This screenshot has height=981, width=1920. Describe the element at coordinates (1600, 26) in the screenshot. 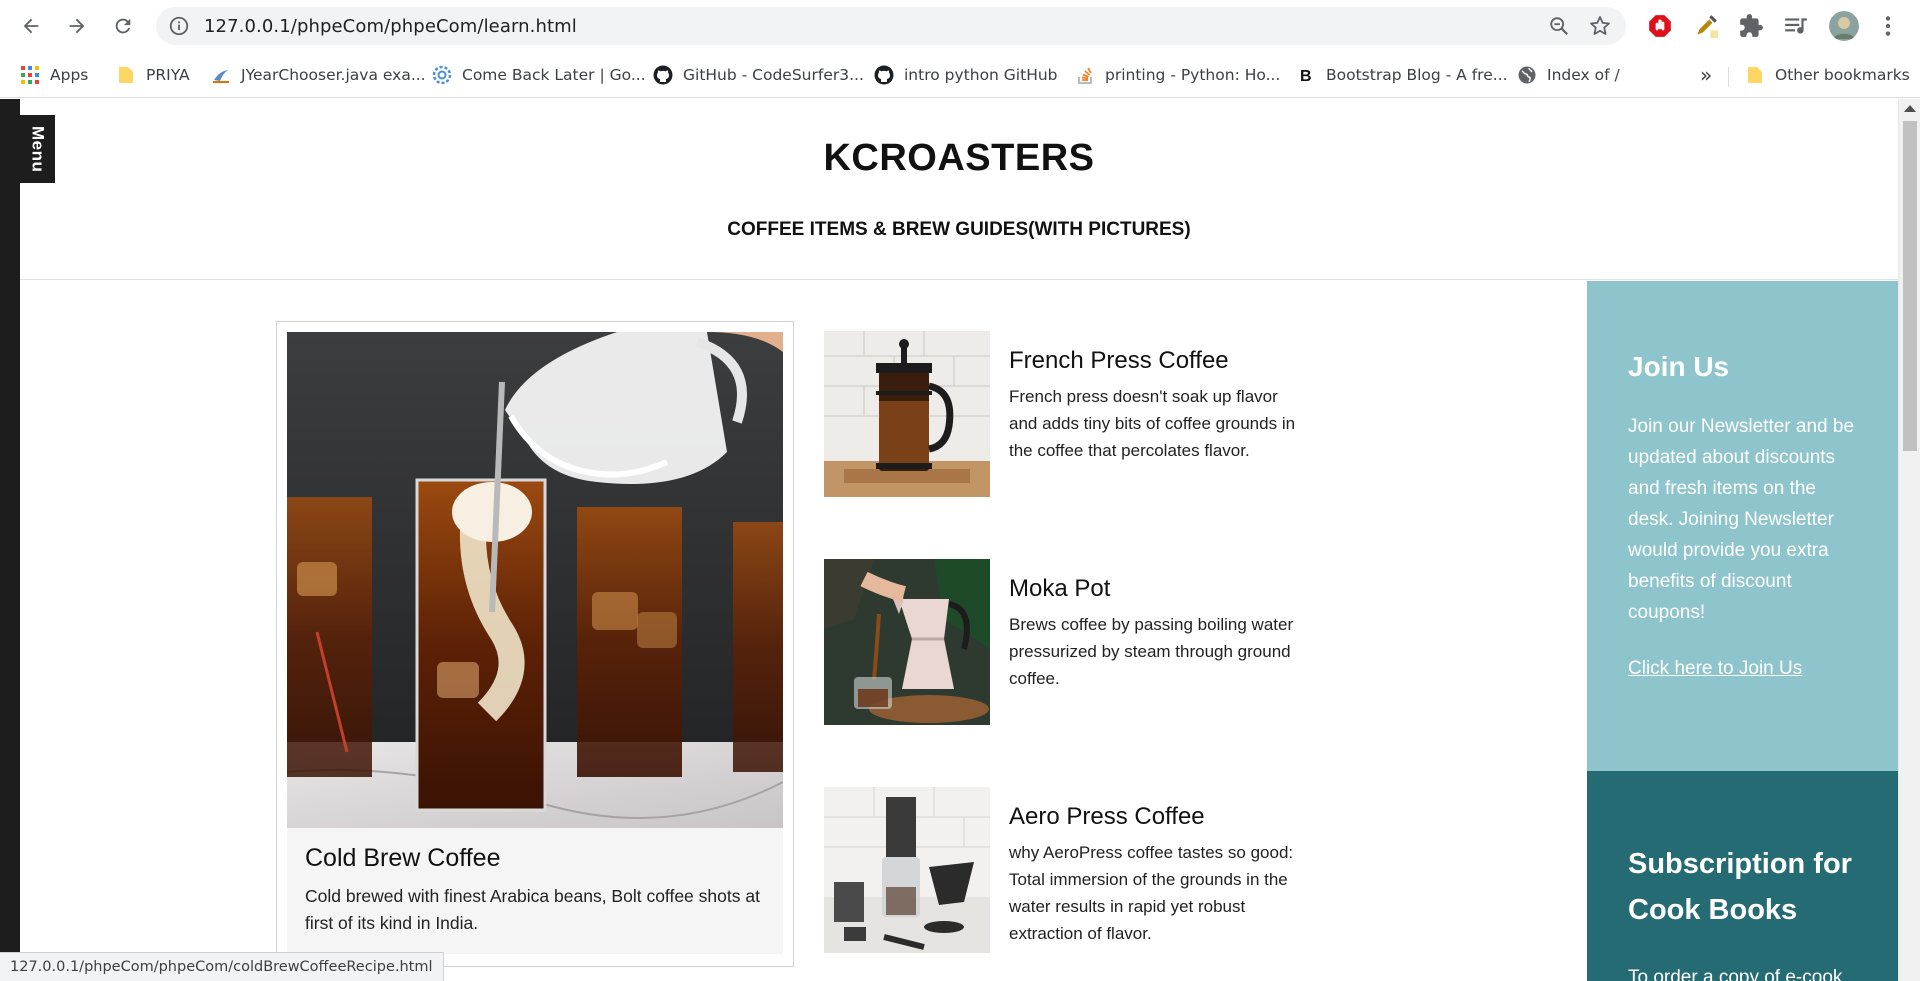

I see `bookmark-star-icon` at that location.